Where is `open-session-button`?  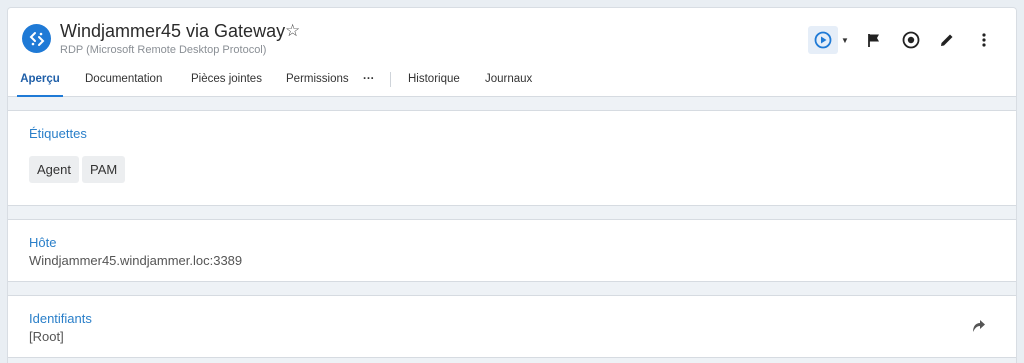
open-session-button is located at coordinates (823, 40).